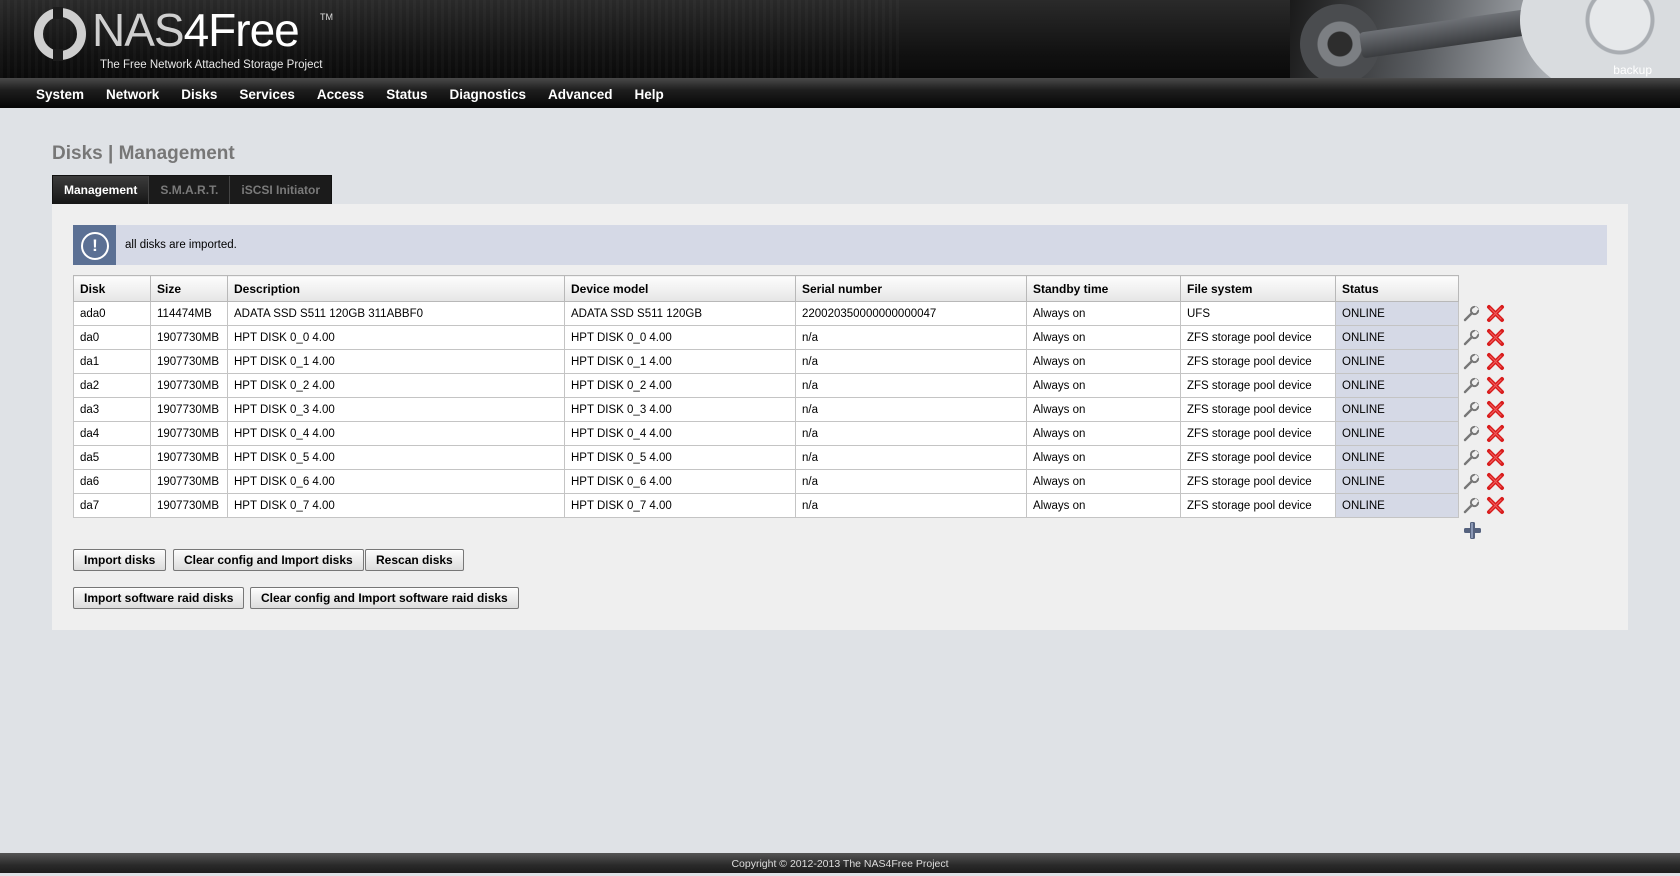 The height and width of the screenshot is (876, 1680). Describe the element at coordinates (680, 337) in the screenshot. I see `cell-device-model: HPT DISK 0_0 4.00` at that location.